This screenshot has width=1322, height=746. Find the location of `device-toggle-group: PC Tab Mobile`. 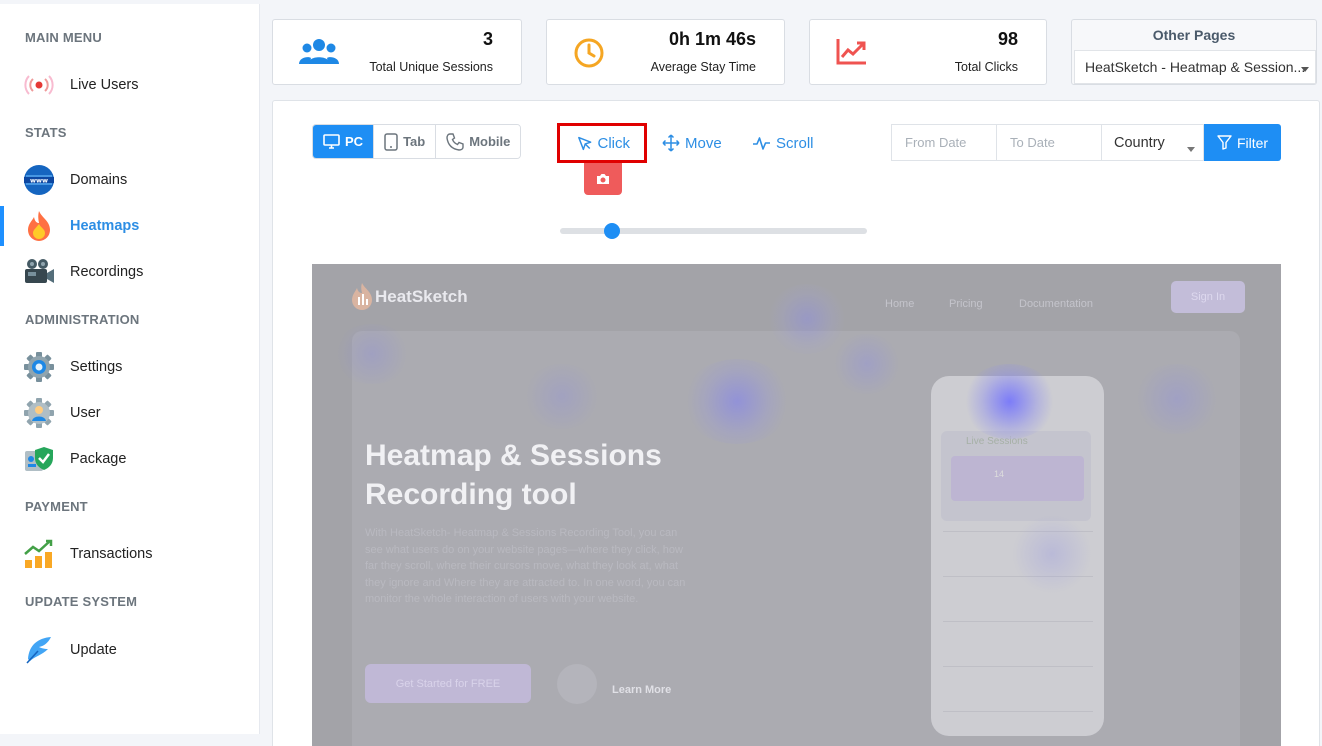

device-toggle-group: PC Tab Mobile is located at coordinates (417, 141).